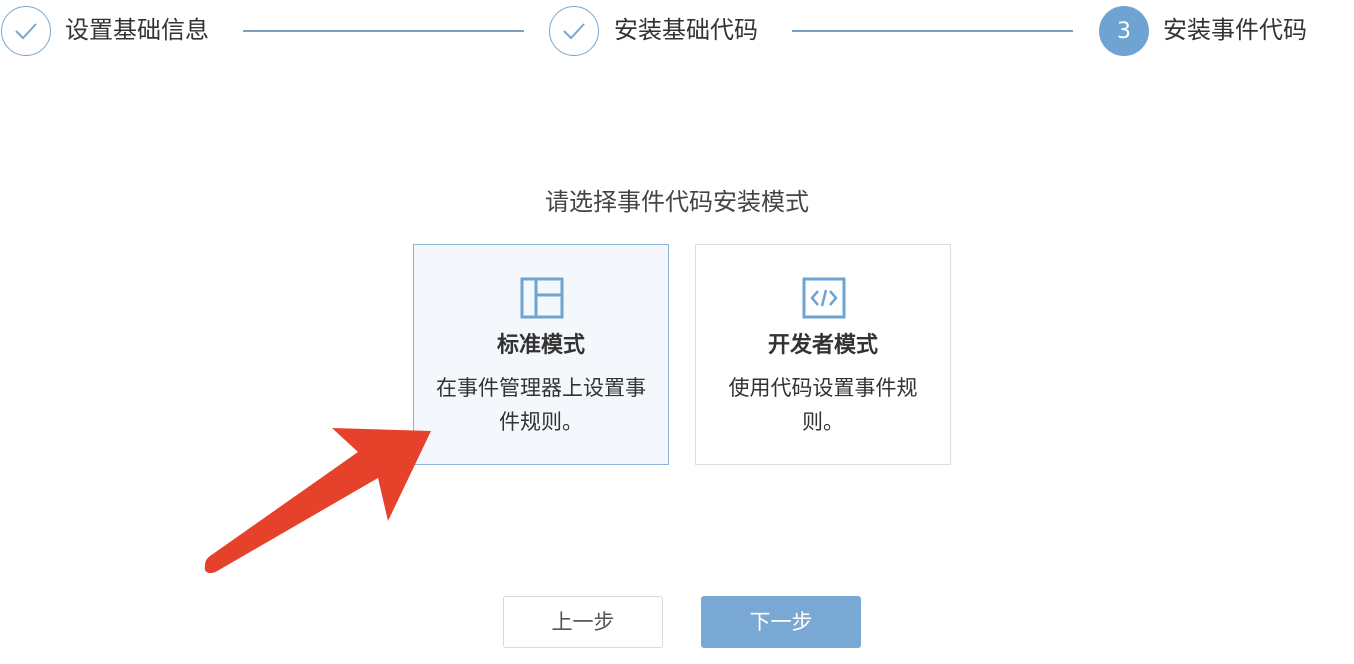  What do you see at coordinates (26, 31) in the screenshot?
I see `step-1-check-icon` at bounding box center [26, 31].